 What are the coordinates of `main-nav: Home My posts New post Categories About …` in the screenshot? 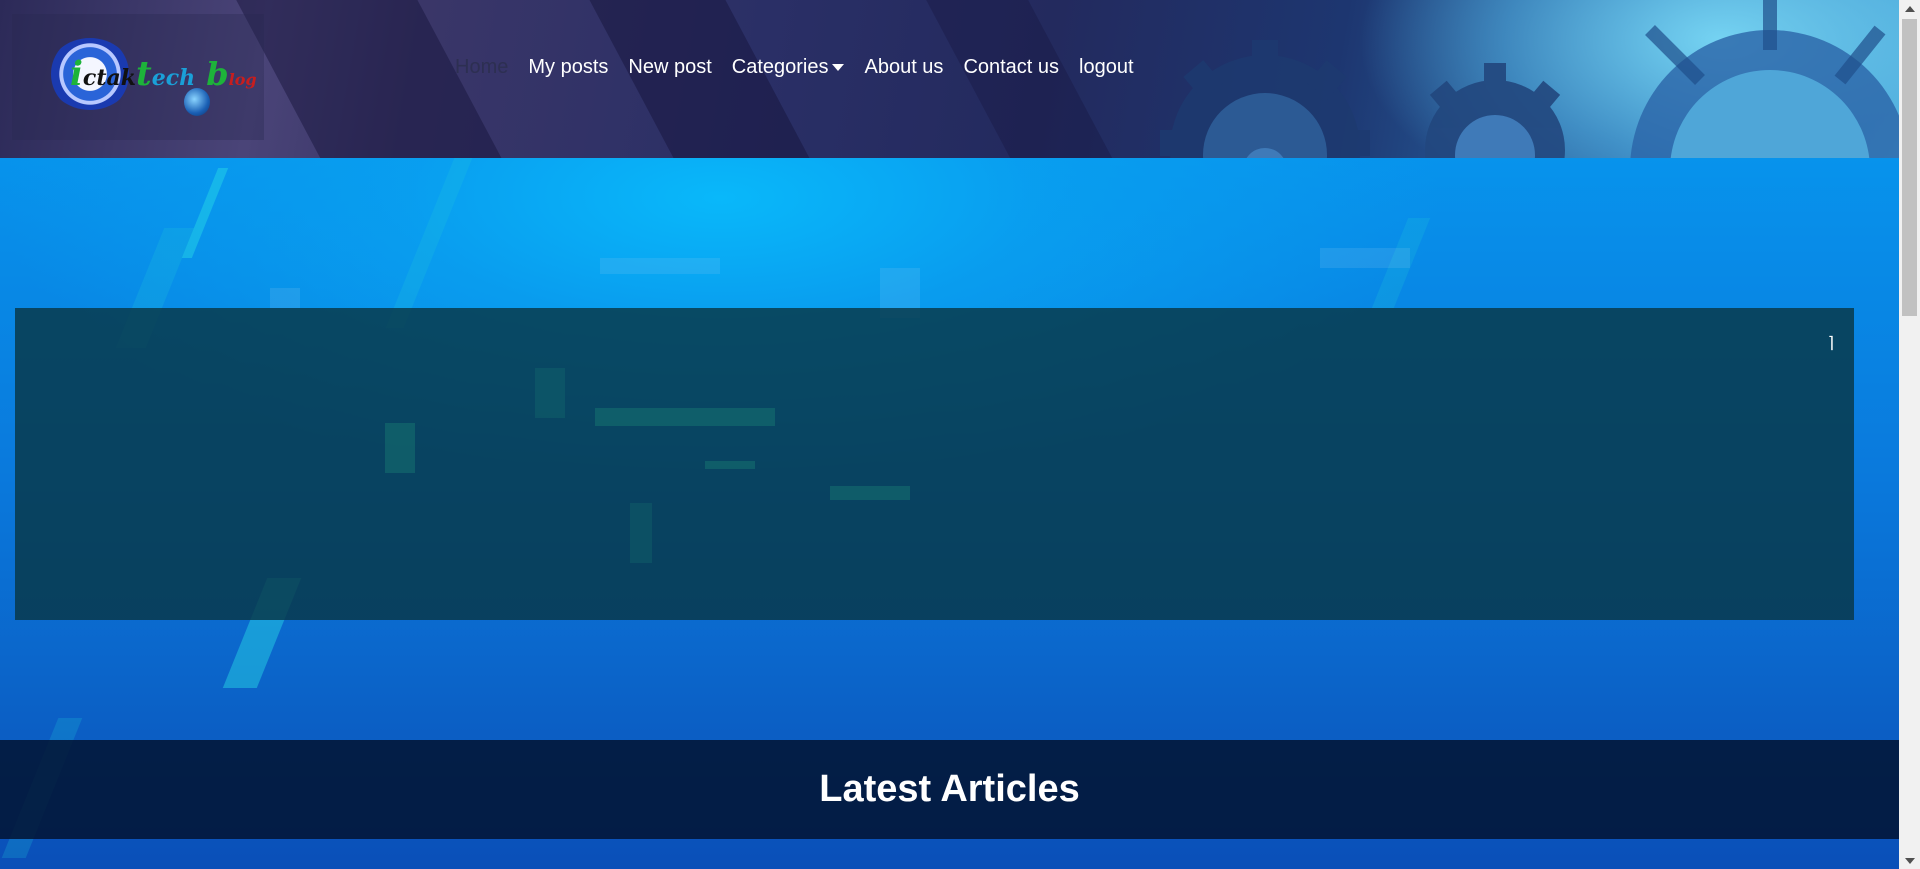 It's located at (804, 67).